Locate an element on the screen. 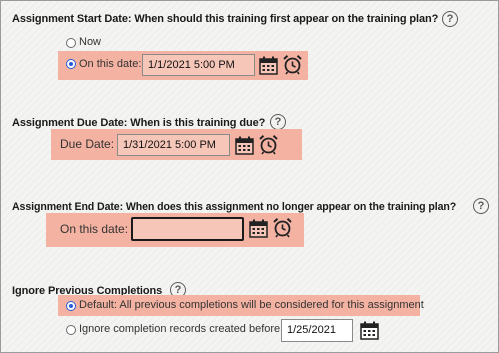 This screenshot has height=353, width=499. start-help-icon: ? is located at coordinates (450, 19).